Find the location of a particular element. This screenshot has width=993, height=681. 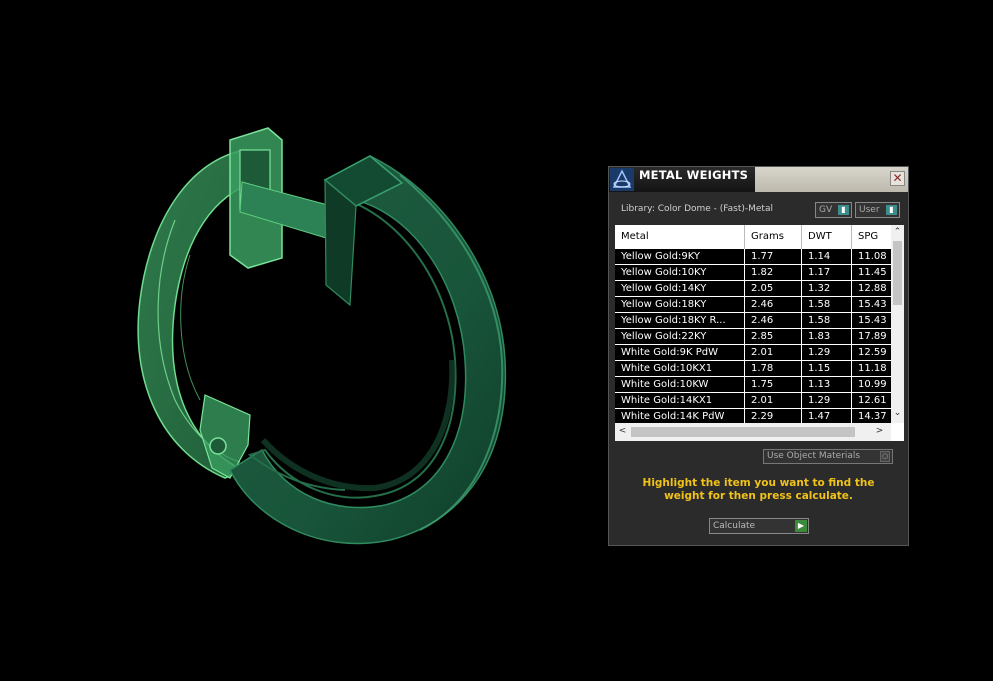

table-row: Yellow Gold:10KY 1.82 1.17 11.45 is located at coordinates (753, 273).